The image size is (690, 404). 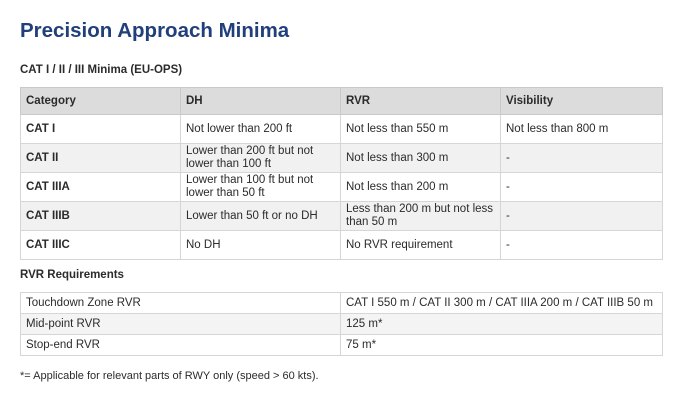 What do you see at coordinates (260, 245) in the screenshot?
I see `dh-cell: No DH` at bounding box center [260, 245].